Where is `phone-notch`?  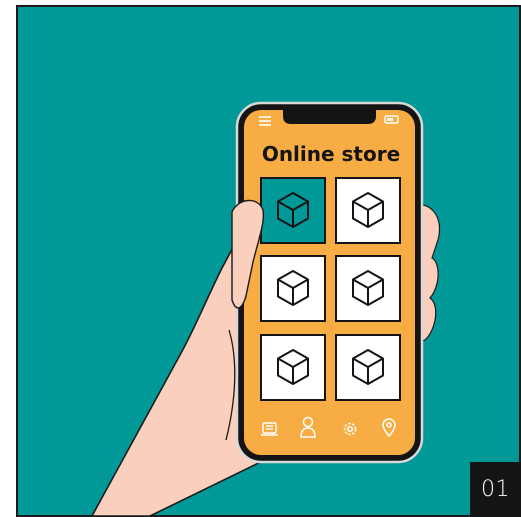
phone-notch is located at coordinates (329, 117).